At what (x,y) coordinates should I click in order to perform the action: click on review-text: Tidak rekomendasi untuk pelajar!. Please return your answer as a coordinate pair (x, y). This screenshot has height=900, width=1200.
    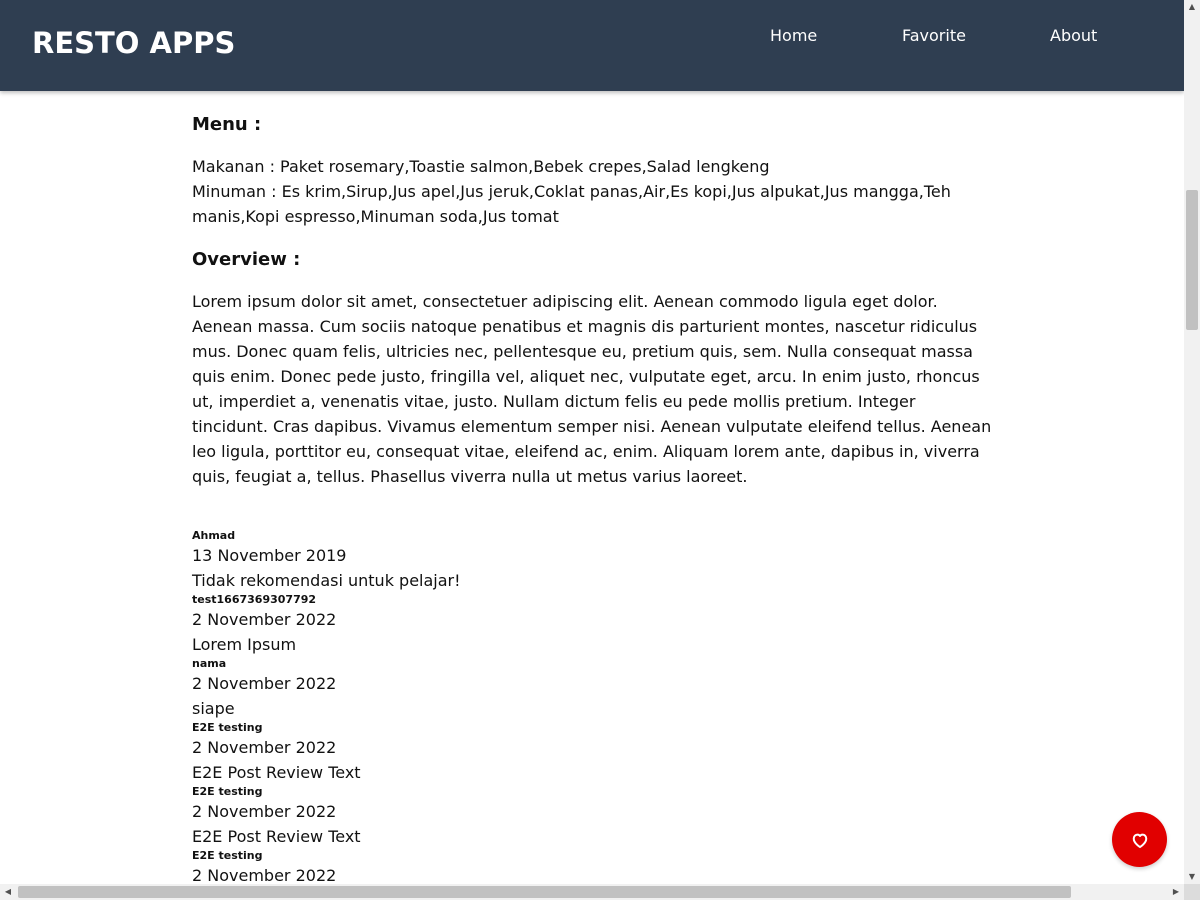
    Looking at the image, I should click on (326, 580).